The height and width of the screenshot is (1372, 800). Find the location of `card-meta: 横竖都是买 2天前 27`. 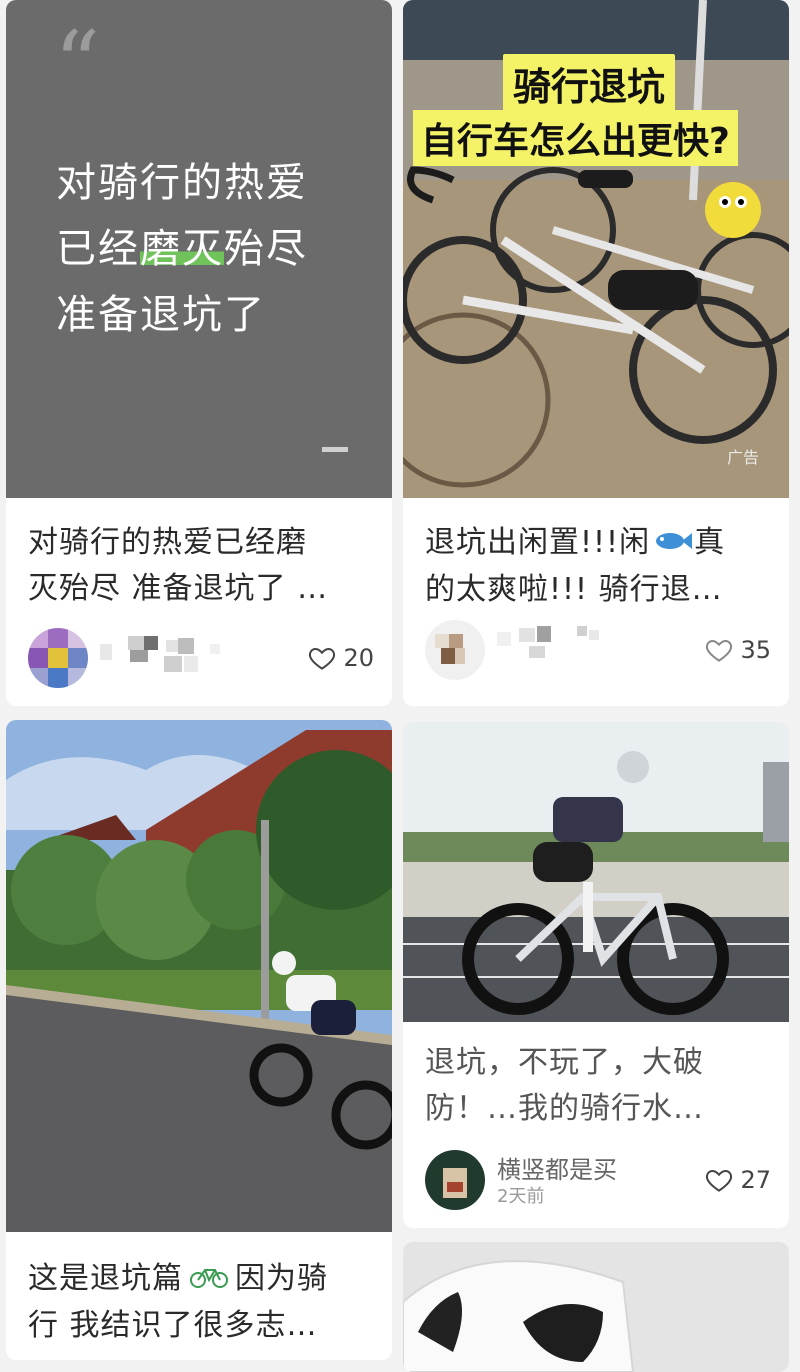

card-meta: 横竖都是买 2天前 27 is located at coordinates (598, 1180).